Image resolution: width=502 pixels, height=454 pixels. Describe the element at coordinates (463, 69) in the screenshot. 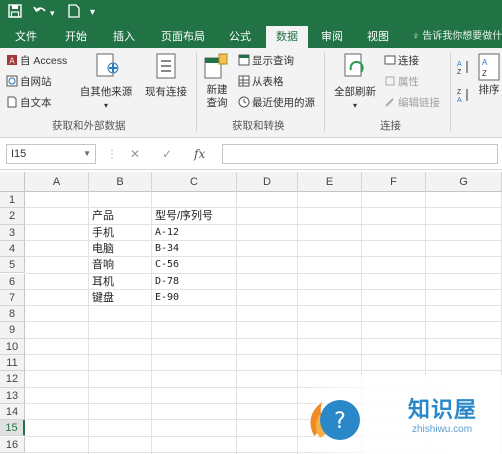

I see `sort-ascending-icon: AZ` at that location.